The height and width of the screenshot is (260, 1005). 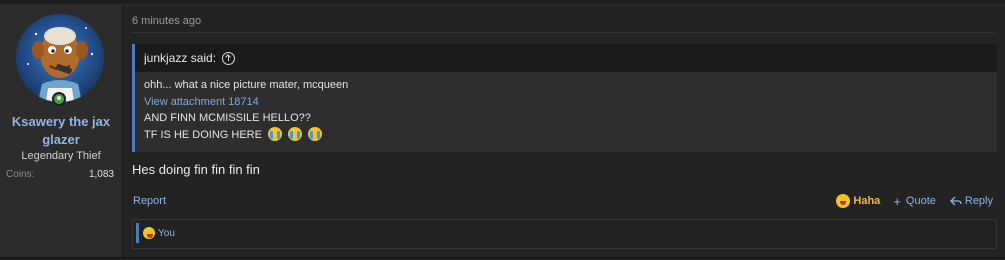 I want to click on coins-value: 1,083, so click(x=101, y=174).